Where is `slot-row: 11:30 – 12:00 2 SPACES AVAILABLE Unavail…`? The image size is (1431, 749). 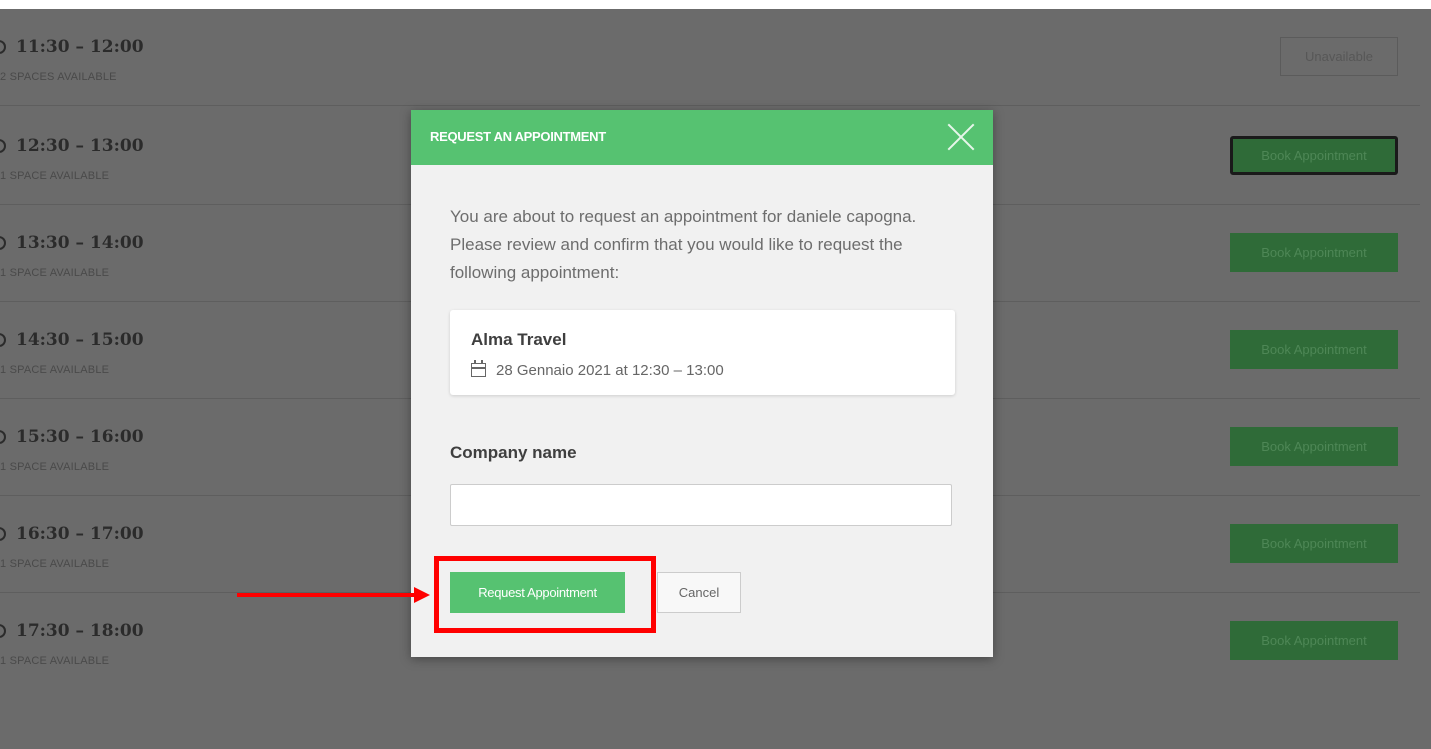
slot-row: 11:30 – 12:00 2 SPACES AVAILABLE Unavail… is located at coordinates (710, 57).